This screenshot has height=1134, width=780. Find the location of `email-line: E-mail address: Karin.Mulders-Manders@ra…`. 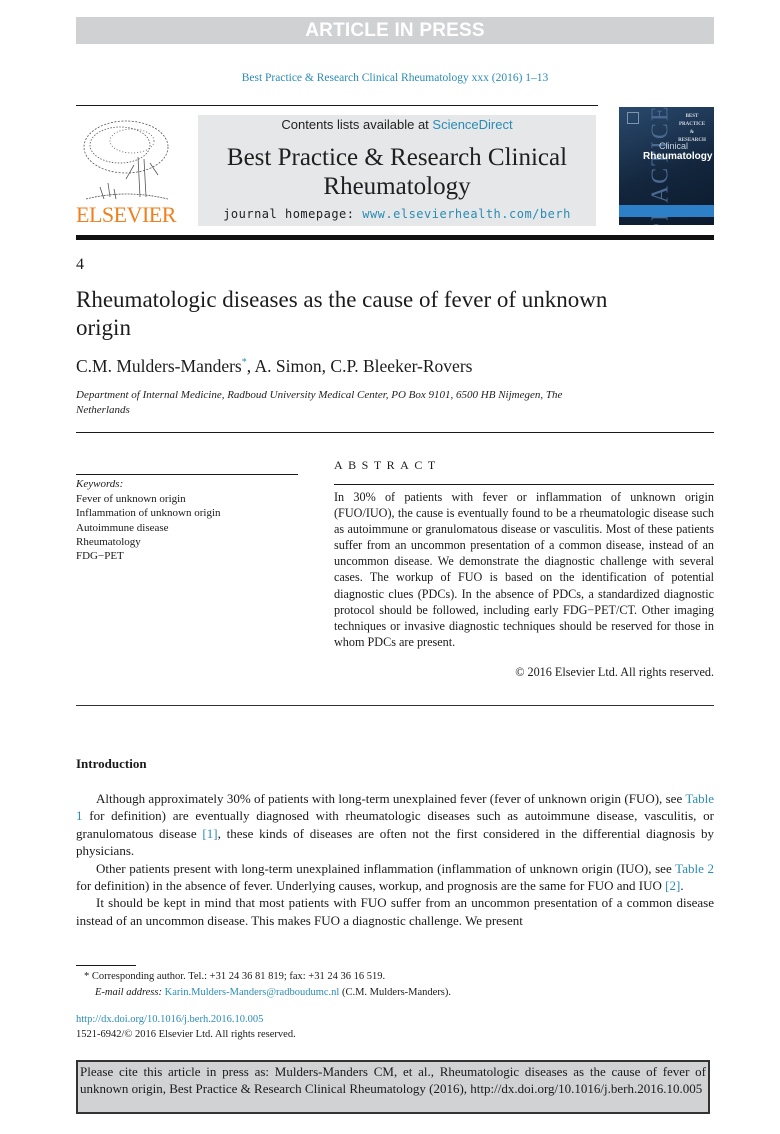

email-line: E-mail address: Karin.Mulders-Manders@ra… is located at coordinates (384, 993).